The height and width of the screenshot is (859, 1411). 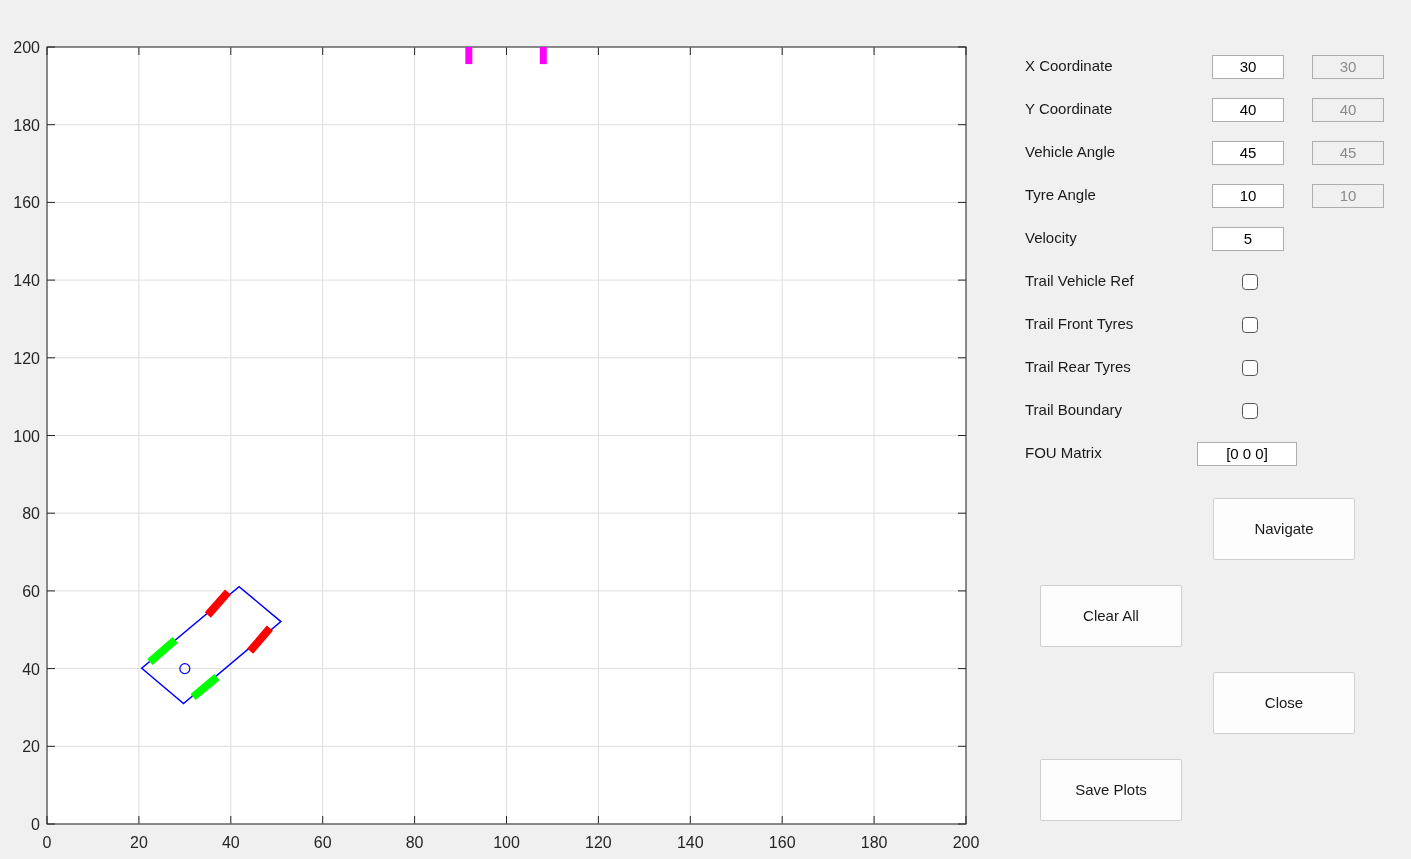 I want to click on field-label: Tyre Angle, so click(x=1061, y=195).